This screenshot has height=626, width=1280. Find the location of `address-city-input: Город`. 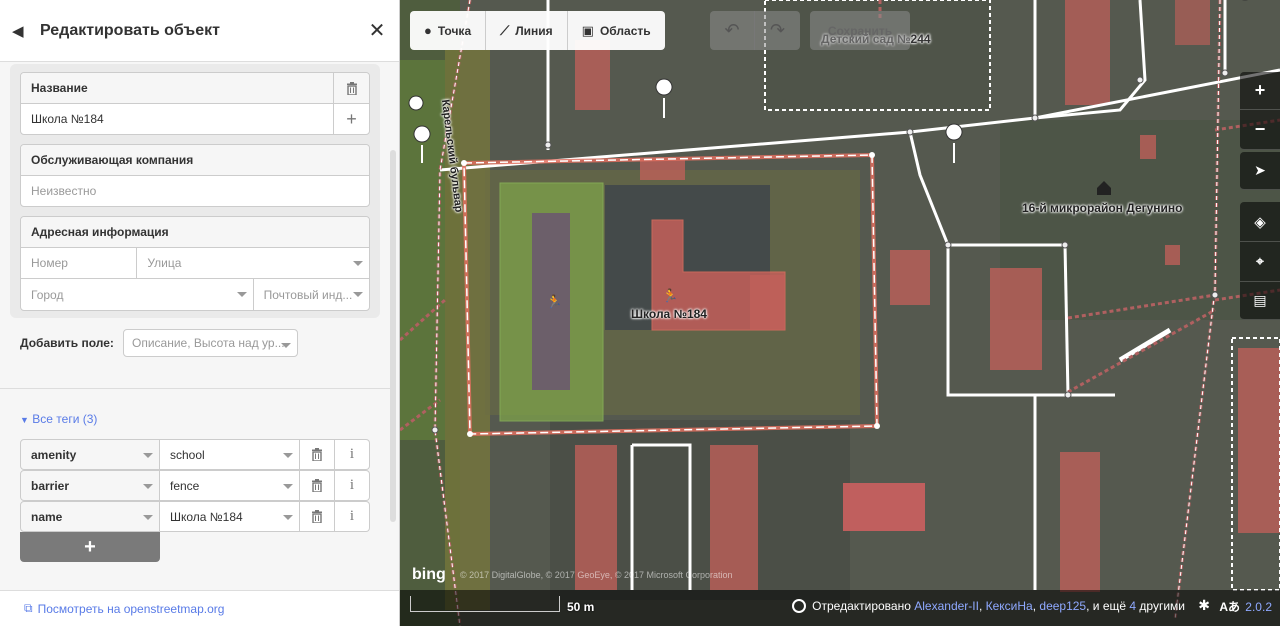

address-city-input: Город is located at coordinates (137, 294).